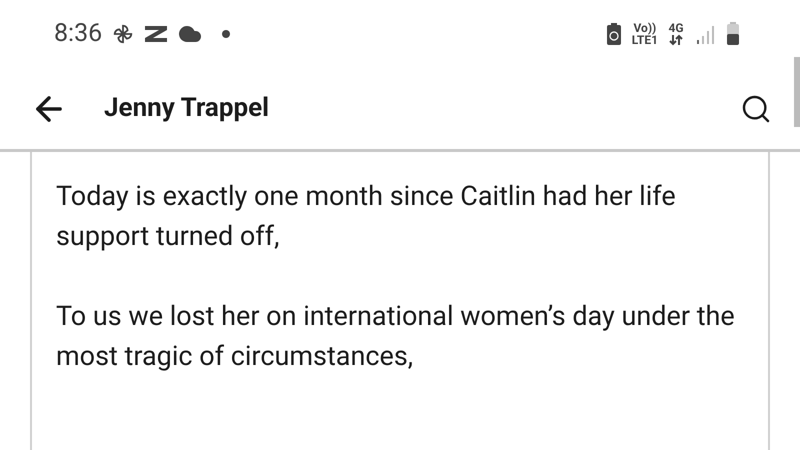  Describe the element at coordinates (156, 34) in the screenshot. I see `letter-mark-icon` at that location.